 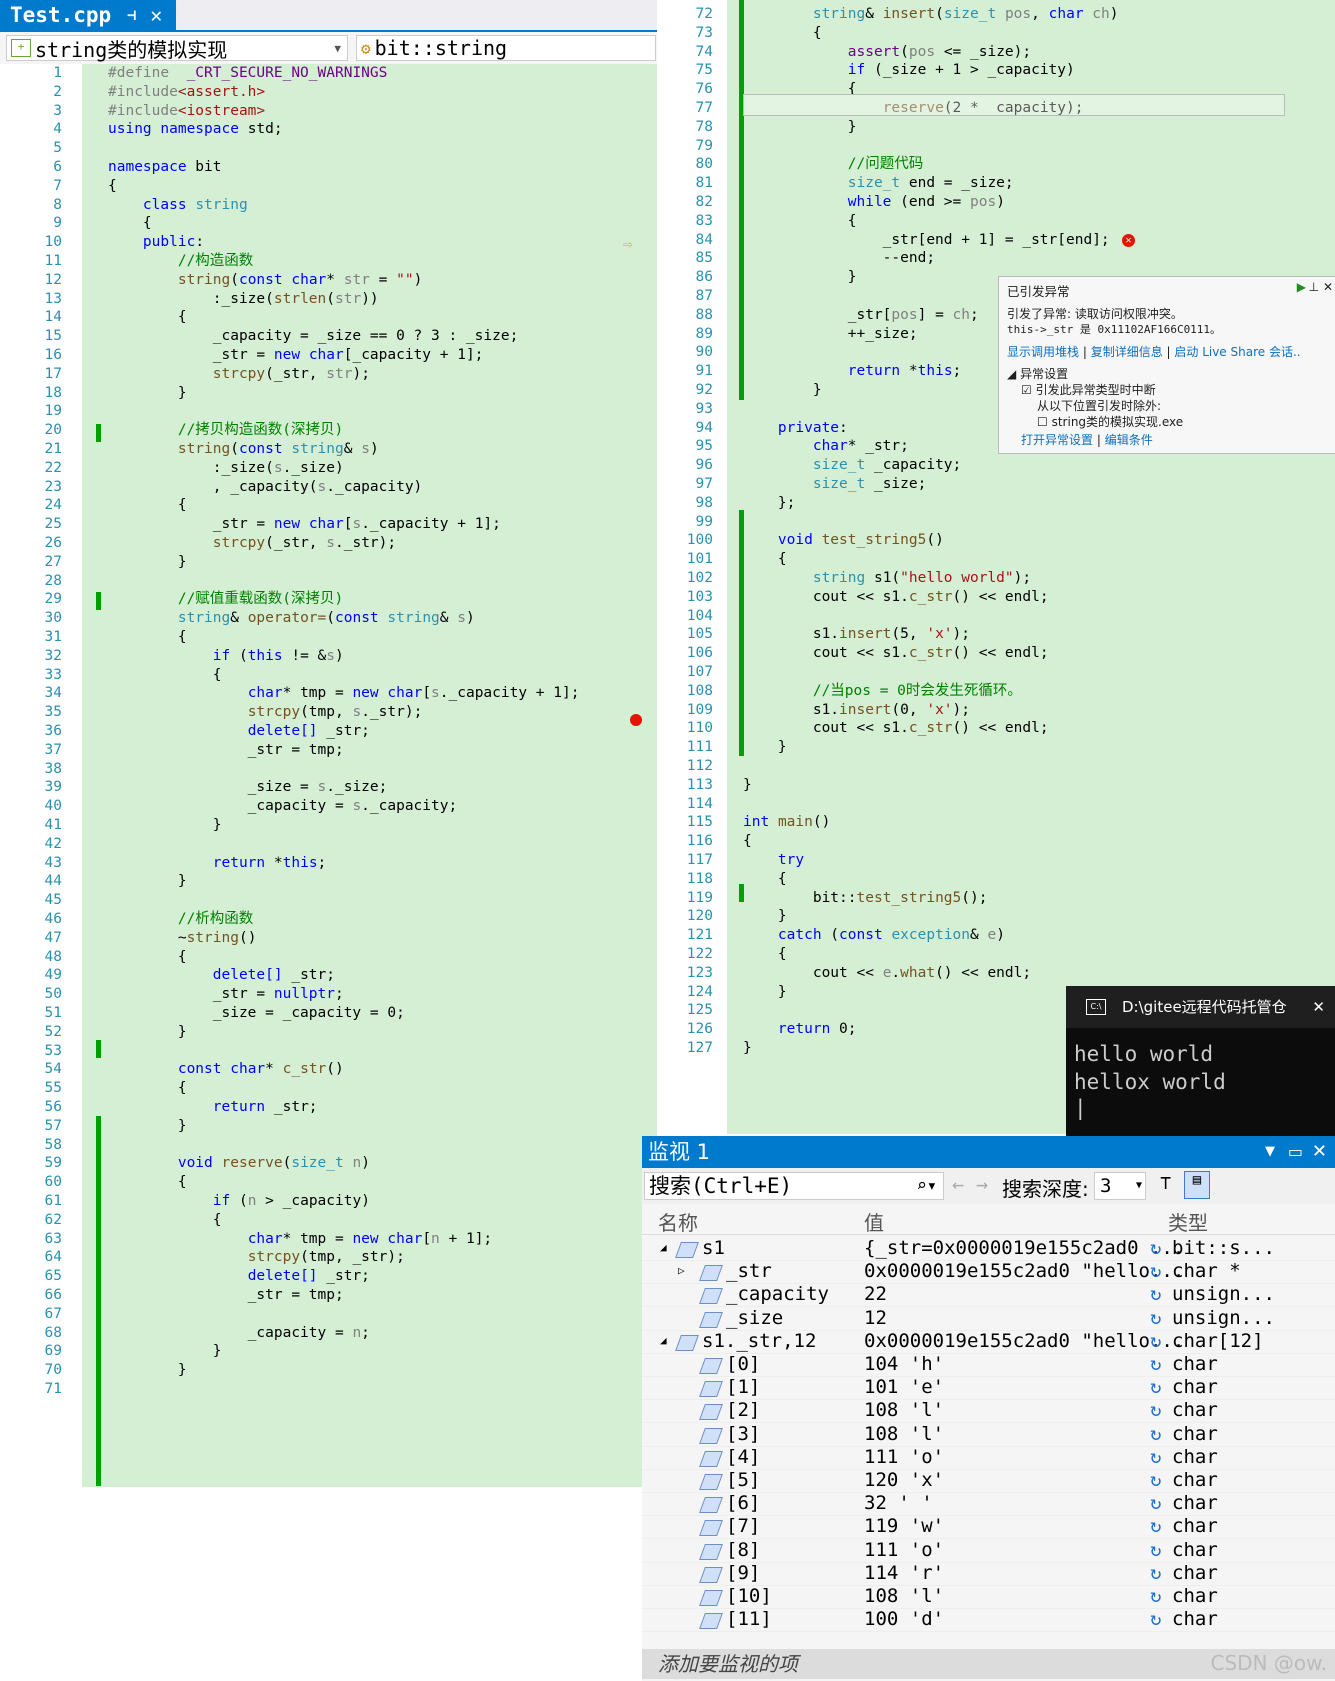 What do you see at coordinates (794, 1186) in the screenshot?
I see `search-input: 搜索(Ctrl+E) ⌕▾` at bounding box center [794, 1186].